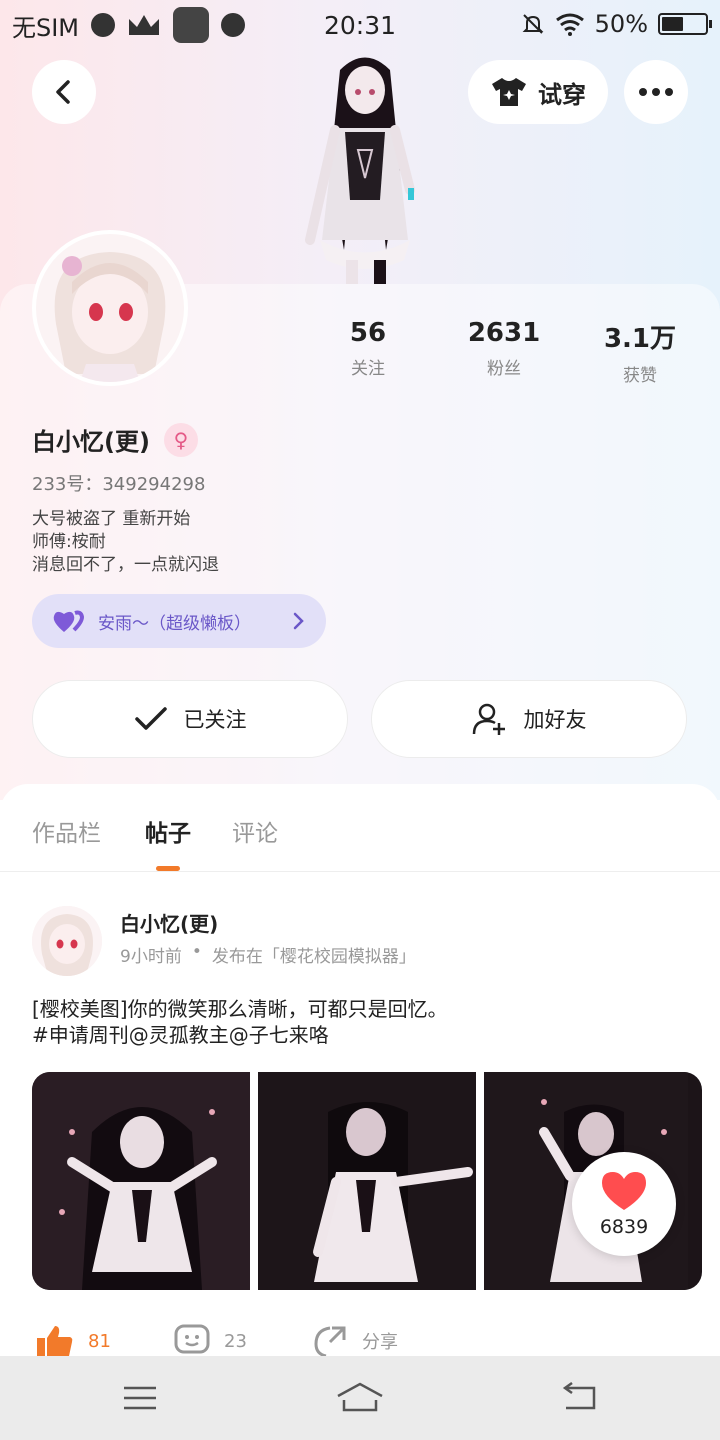 The width and height of the screenshot is (720, 1440). I want to click on stat-value: 2631, so click(504, 333).